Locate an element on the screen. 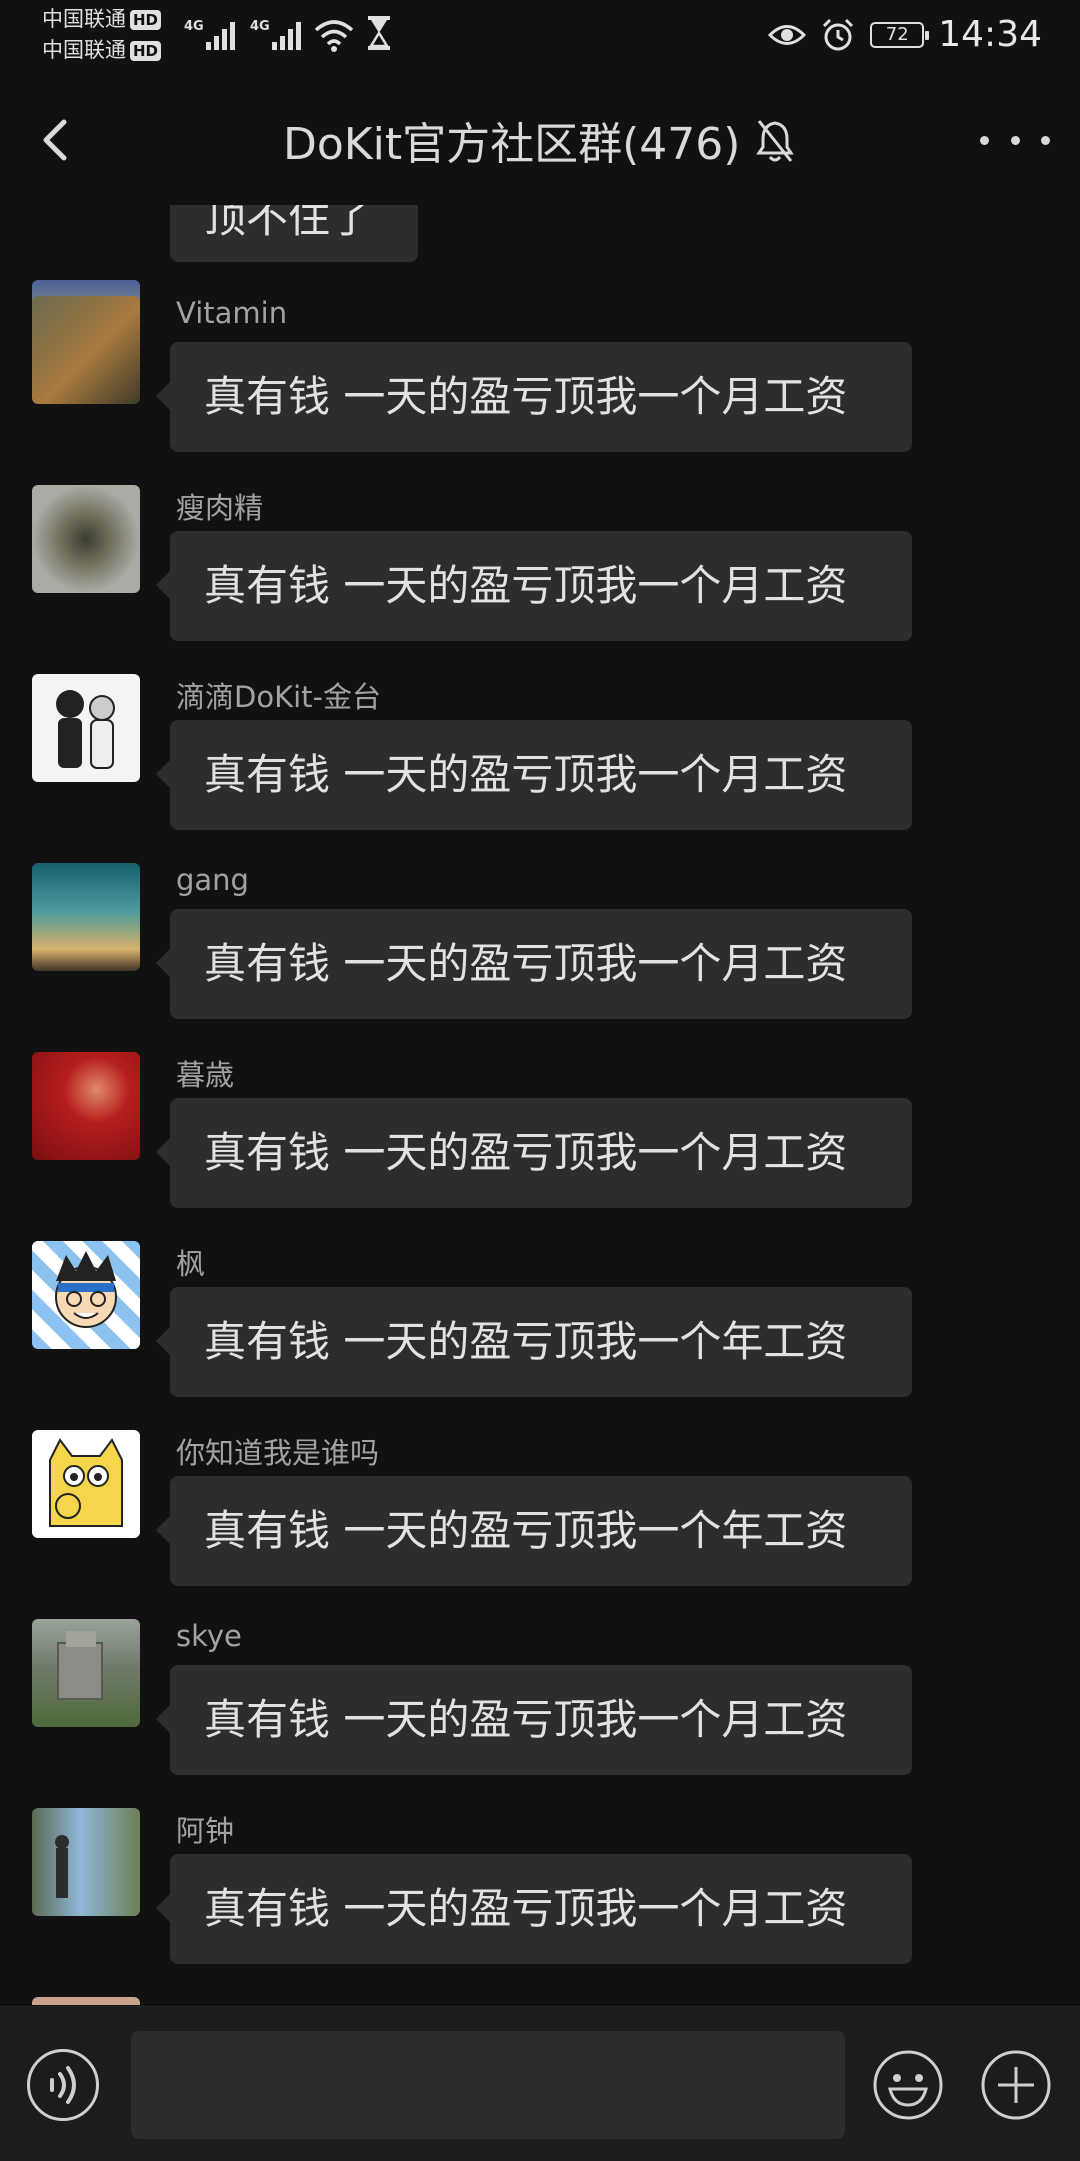 The image size is (1080, 2161). emoji-button is located at coordinates (908, 2085).